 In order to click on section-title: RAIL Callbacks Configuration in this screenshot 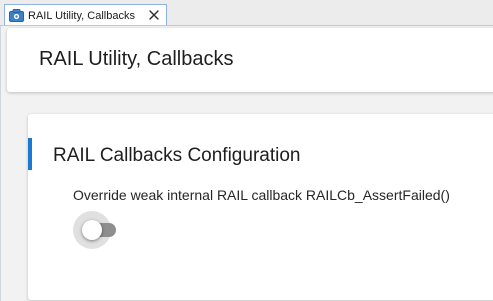, I will do `click(177, 155)`.